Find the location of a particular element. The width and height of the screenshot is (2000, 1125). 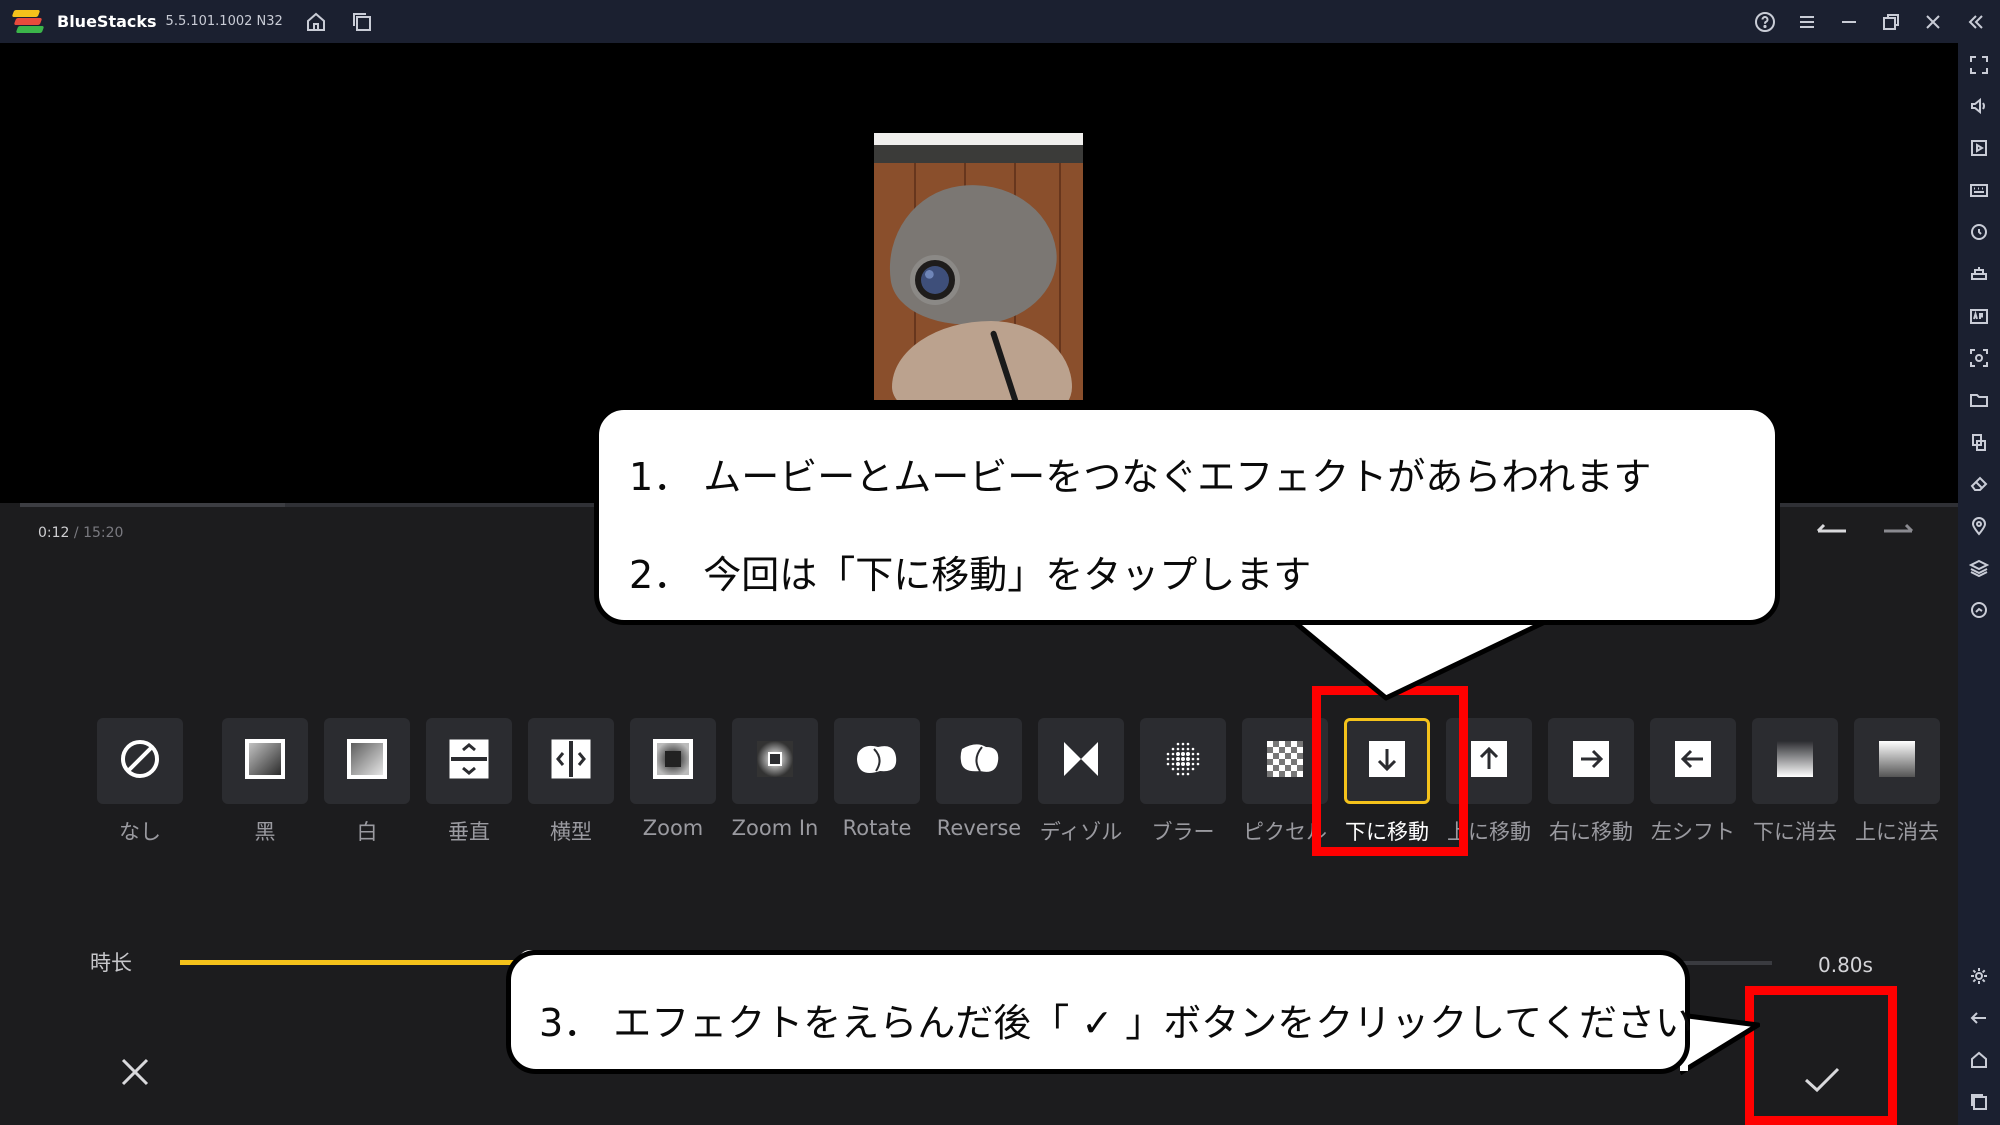

transition-label: 横型 is located at coordinates (571, 832).